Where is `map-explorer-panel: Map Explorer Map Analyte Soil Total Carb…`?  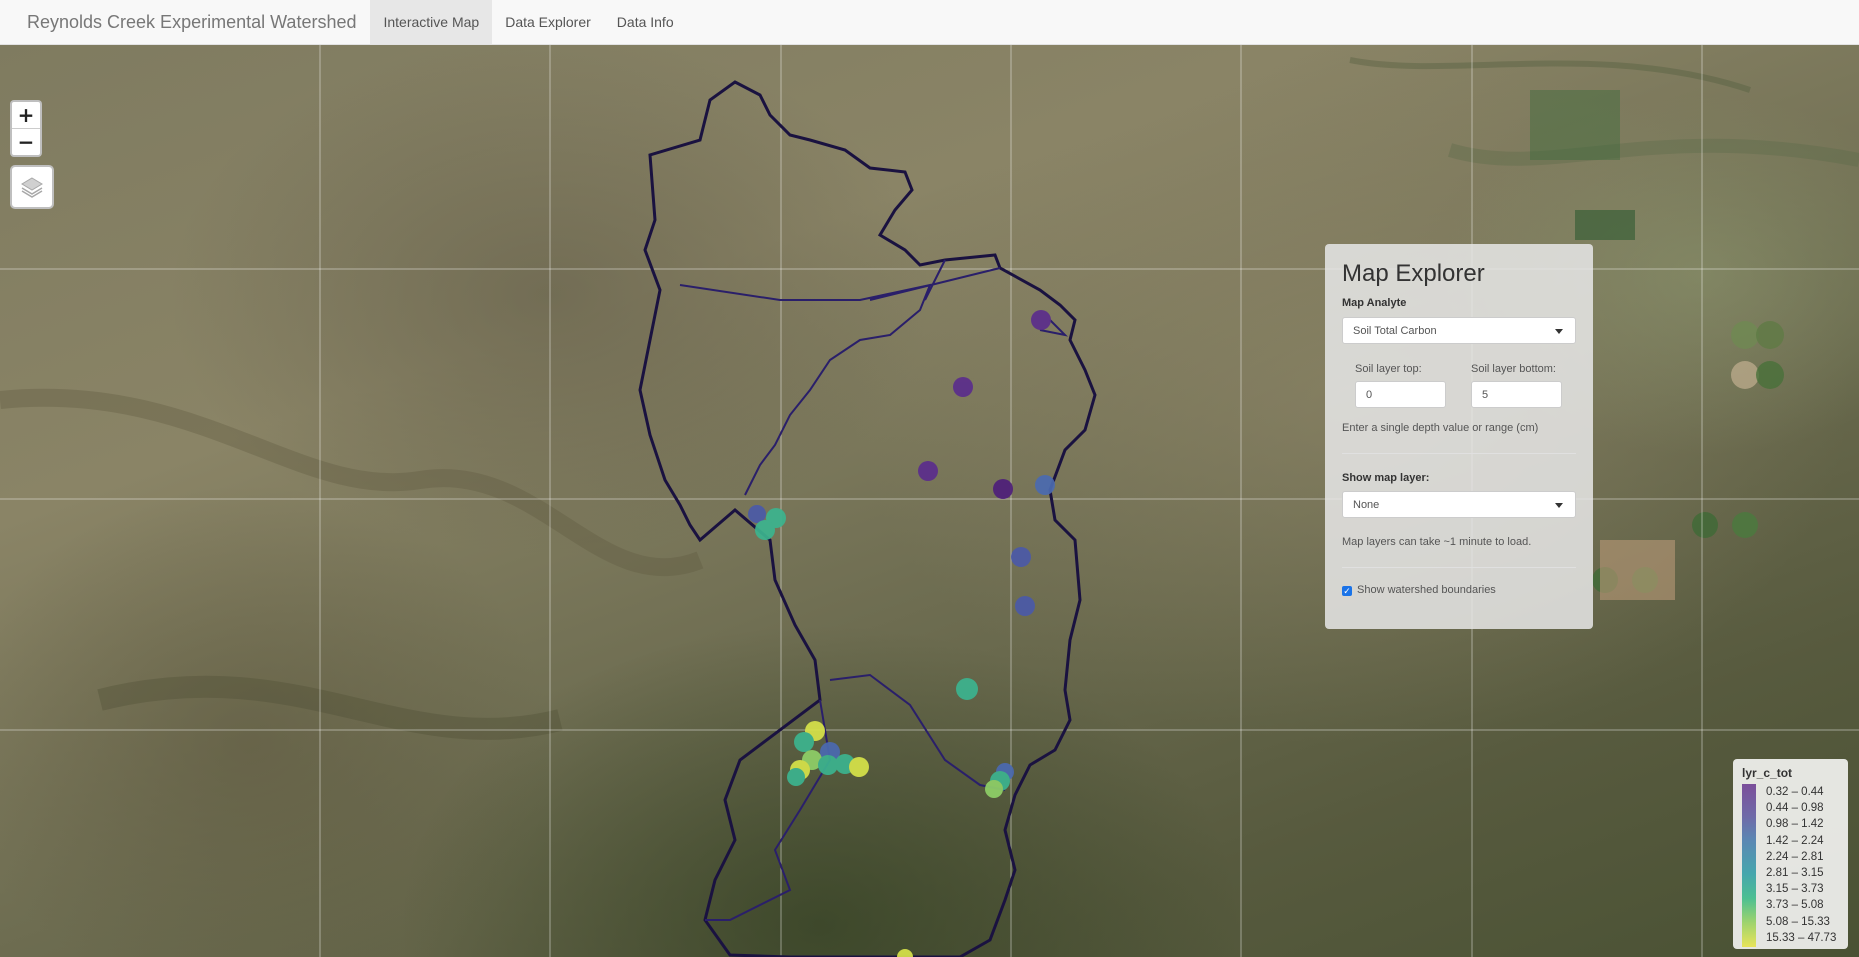
map-explorer-panel: Map Explorer Map Analyte Soil Total Carb… is located at coordinates (1459, 436).